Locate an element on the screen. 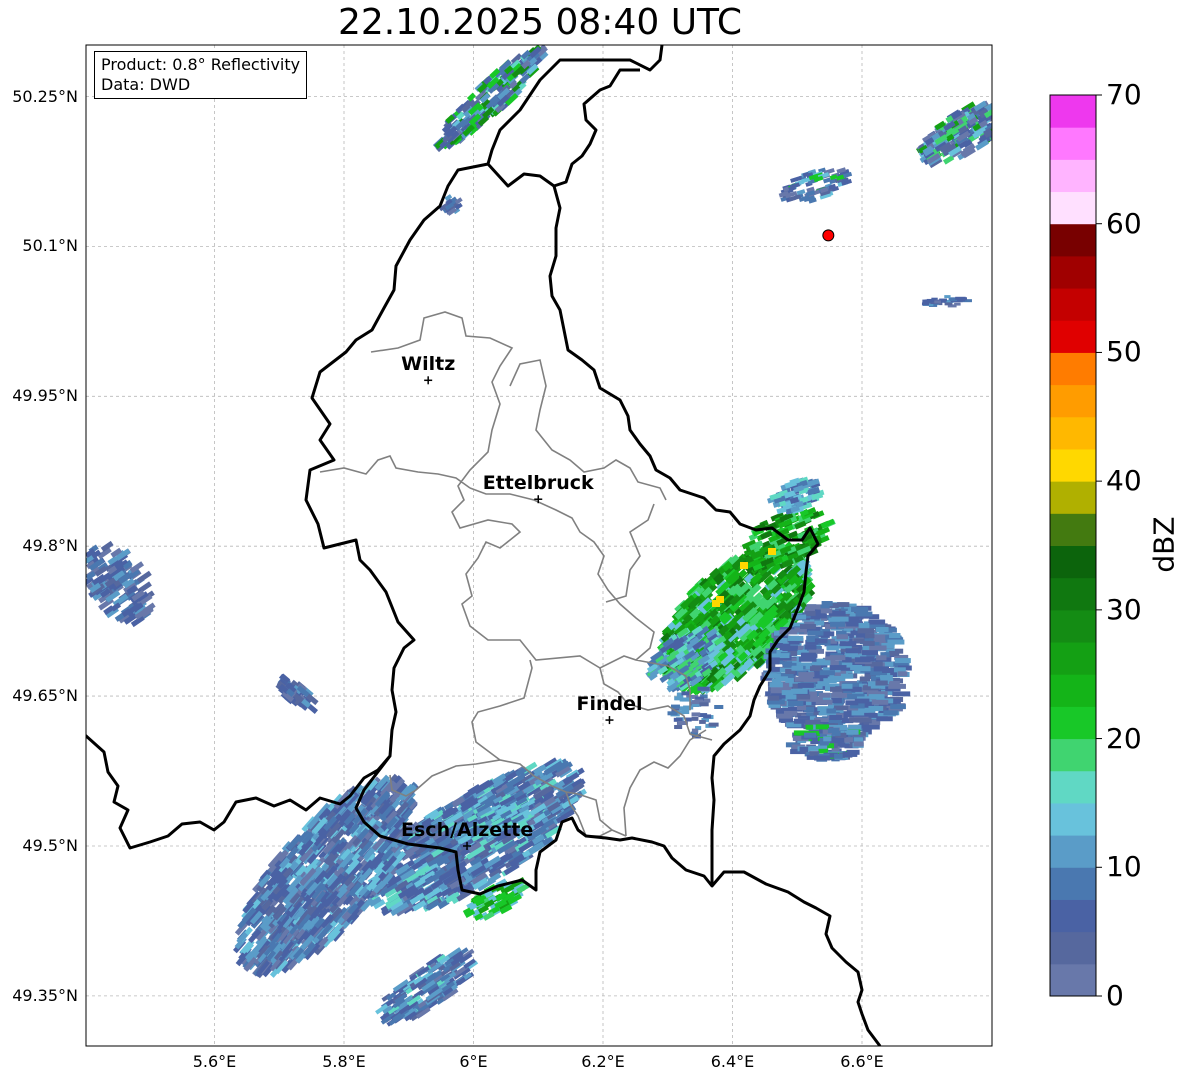 The height and width of the screenshot is (1081, 1184). colorbar-tick-label: 50 is located at coordinates (1124, 352).